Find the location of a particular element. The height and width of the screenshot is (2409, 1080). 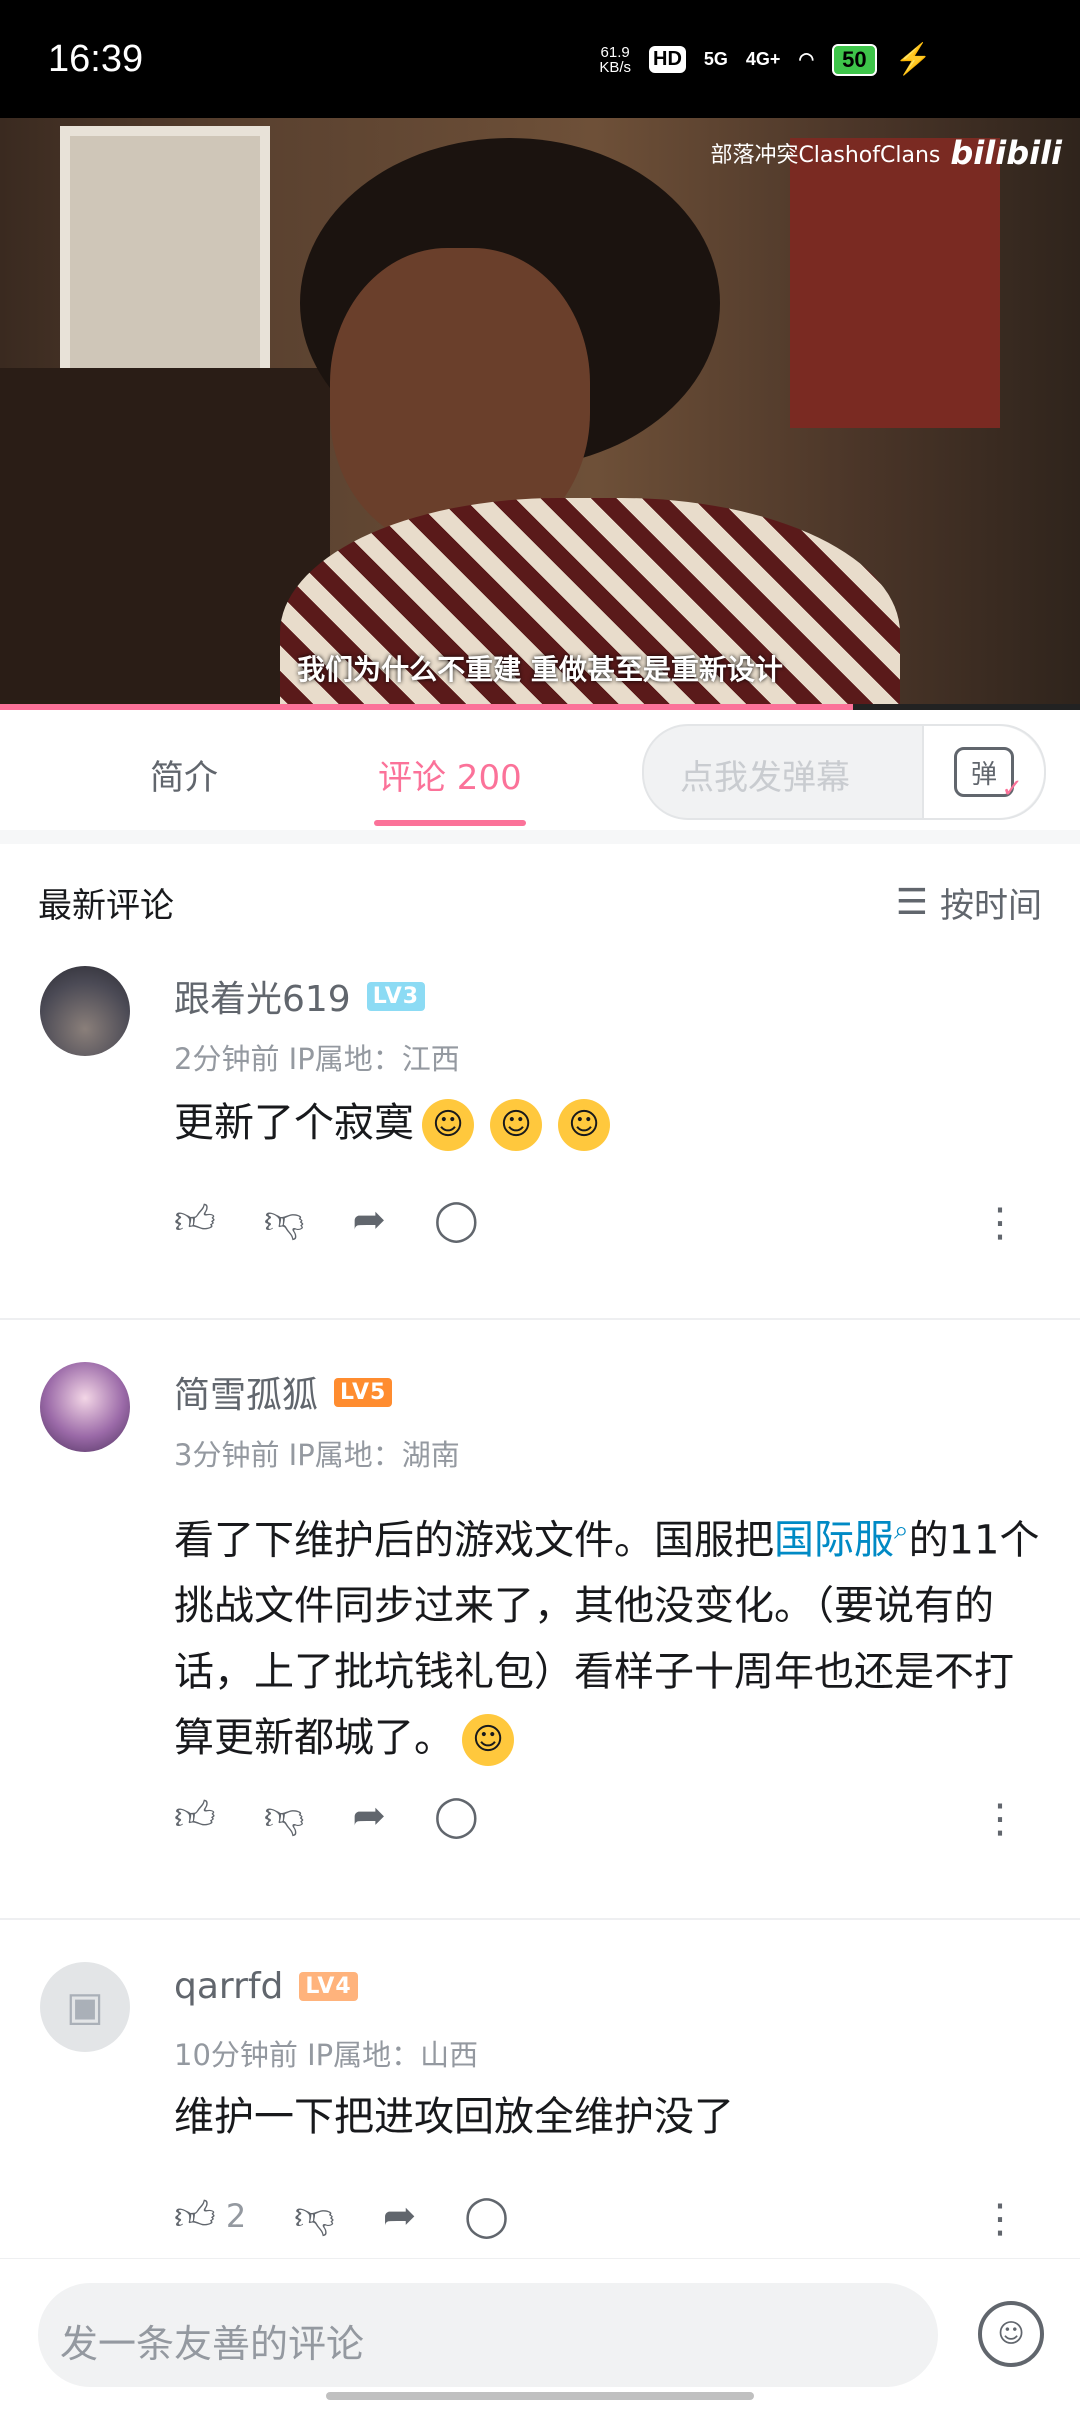

home-indicator is located at coordinates (540, 2396).